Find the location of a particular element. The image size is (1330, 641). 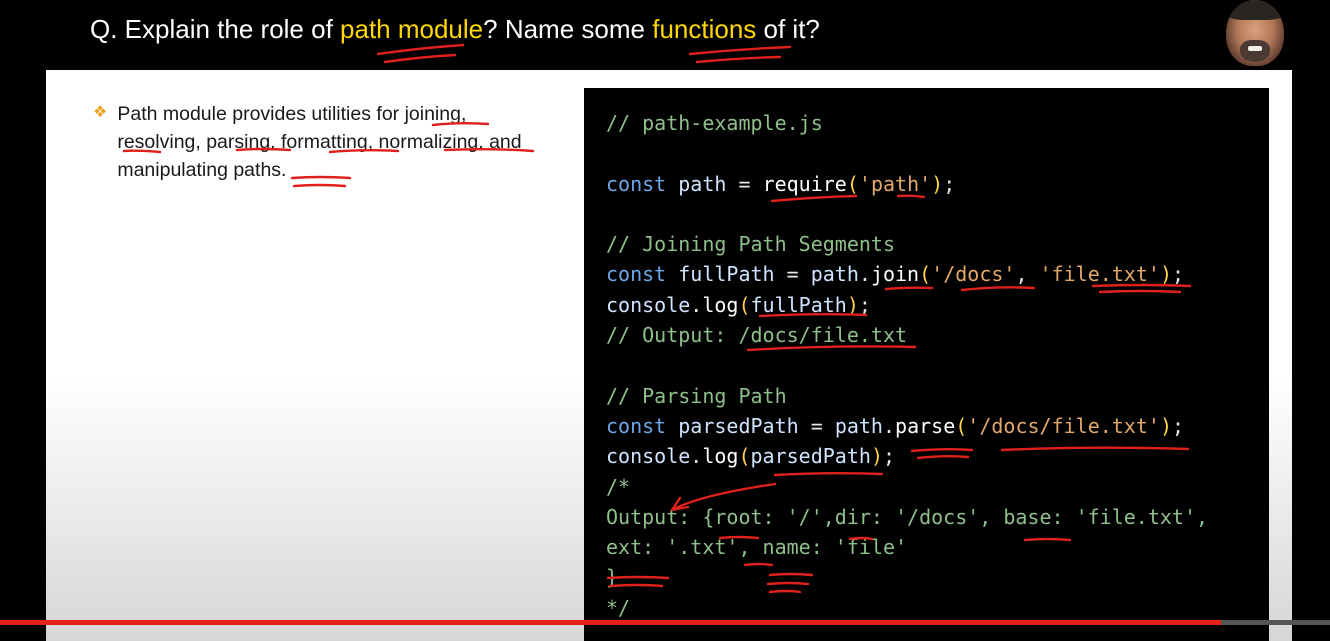

code-token: */ is located at coordinates (618, 607).